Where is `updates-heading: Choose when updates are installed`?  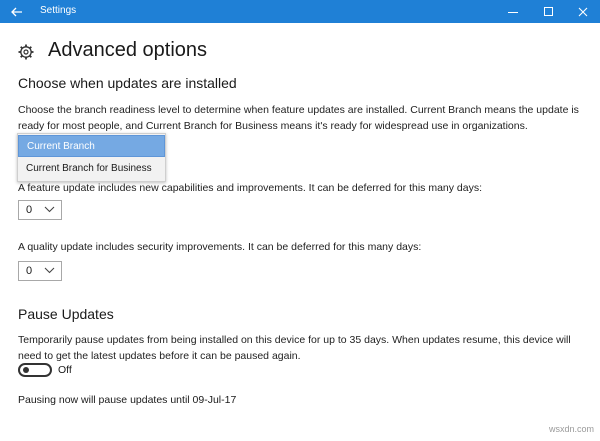
updates-heading: Choose when updates are installed is located at coordinates (127, 83).